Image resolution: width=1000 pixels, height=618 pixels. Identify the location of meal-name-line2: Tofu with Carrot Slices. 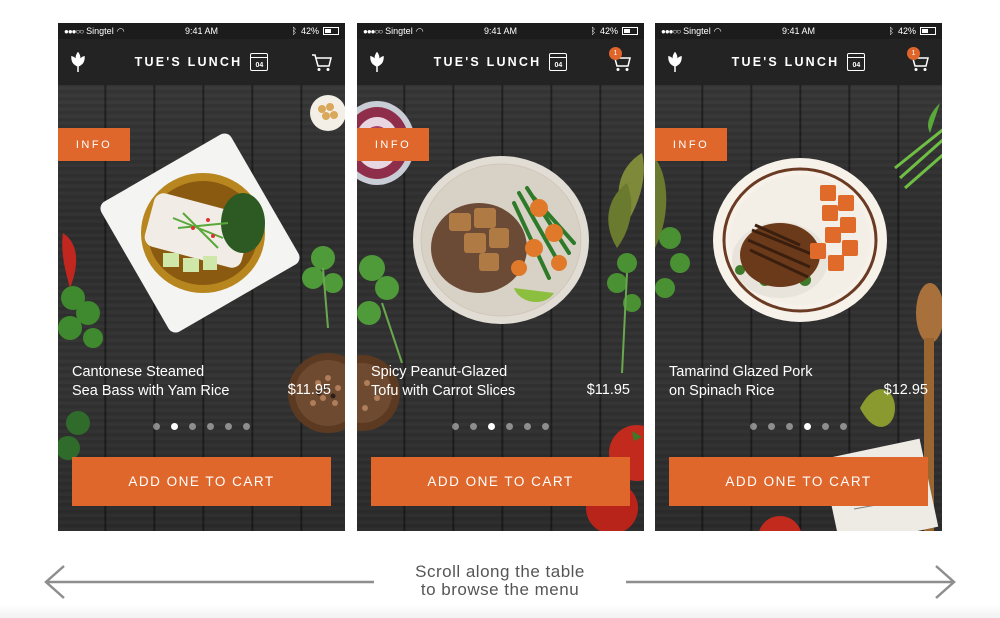
(443, 391).